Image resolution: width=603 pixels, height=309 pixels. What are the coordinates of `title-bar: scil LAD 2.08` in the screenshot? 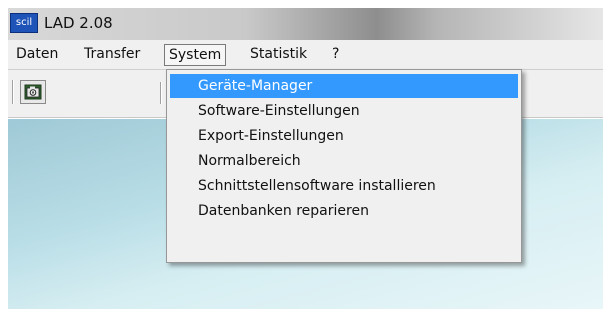 It's located at (305, 24).